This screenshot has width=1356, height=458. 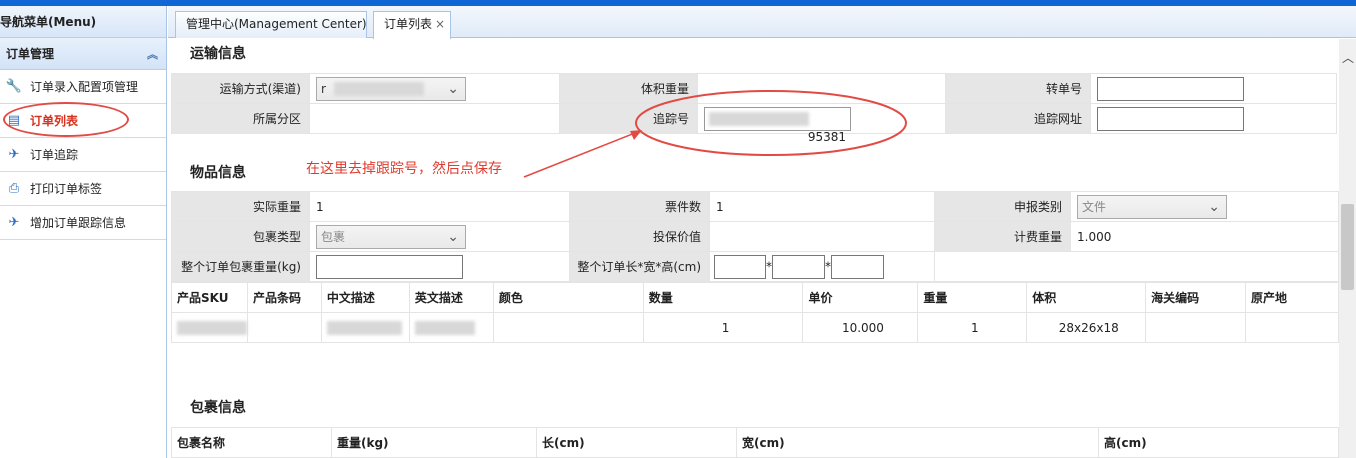 What do you see at coordinates (391, 236) in the screenshot?
I see `package-type-select: 包裹 ⌄` at bounding box center [391, 236].